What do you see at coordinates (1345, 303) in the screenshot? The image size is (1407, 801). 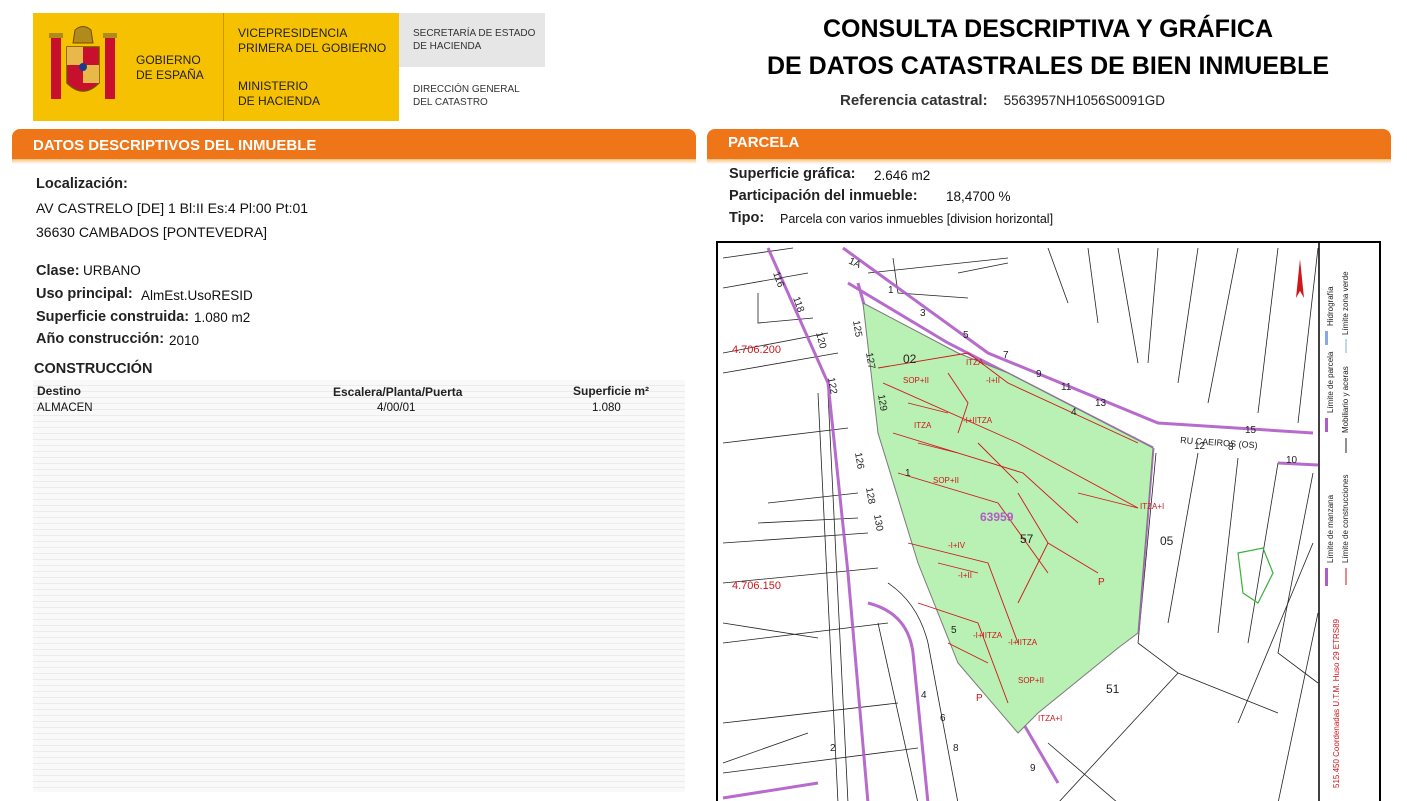 I see `legend-zona-verde: Límite zona verde` at bounding box center [1345, 303].